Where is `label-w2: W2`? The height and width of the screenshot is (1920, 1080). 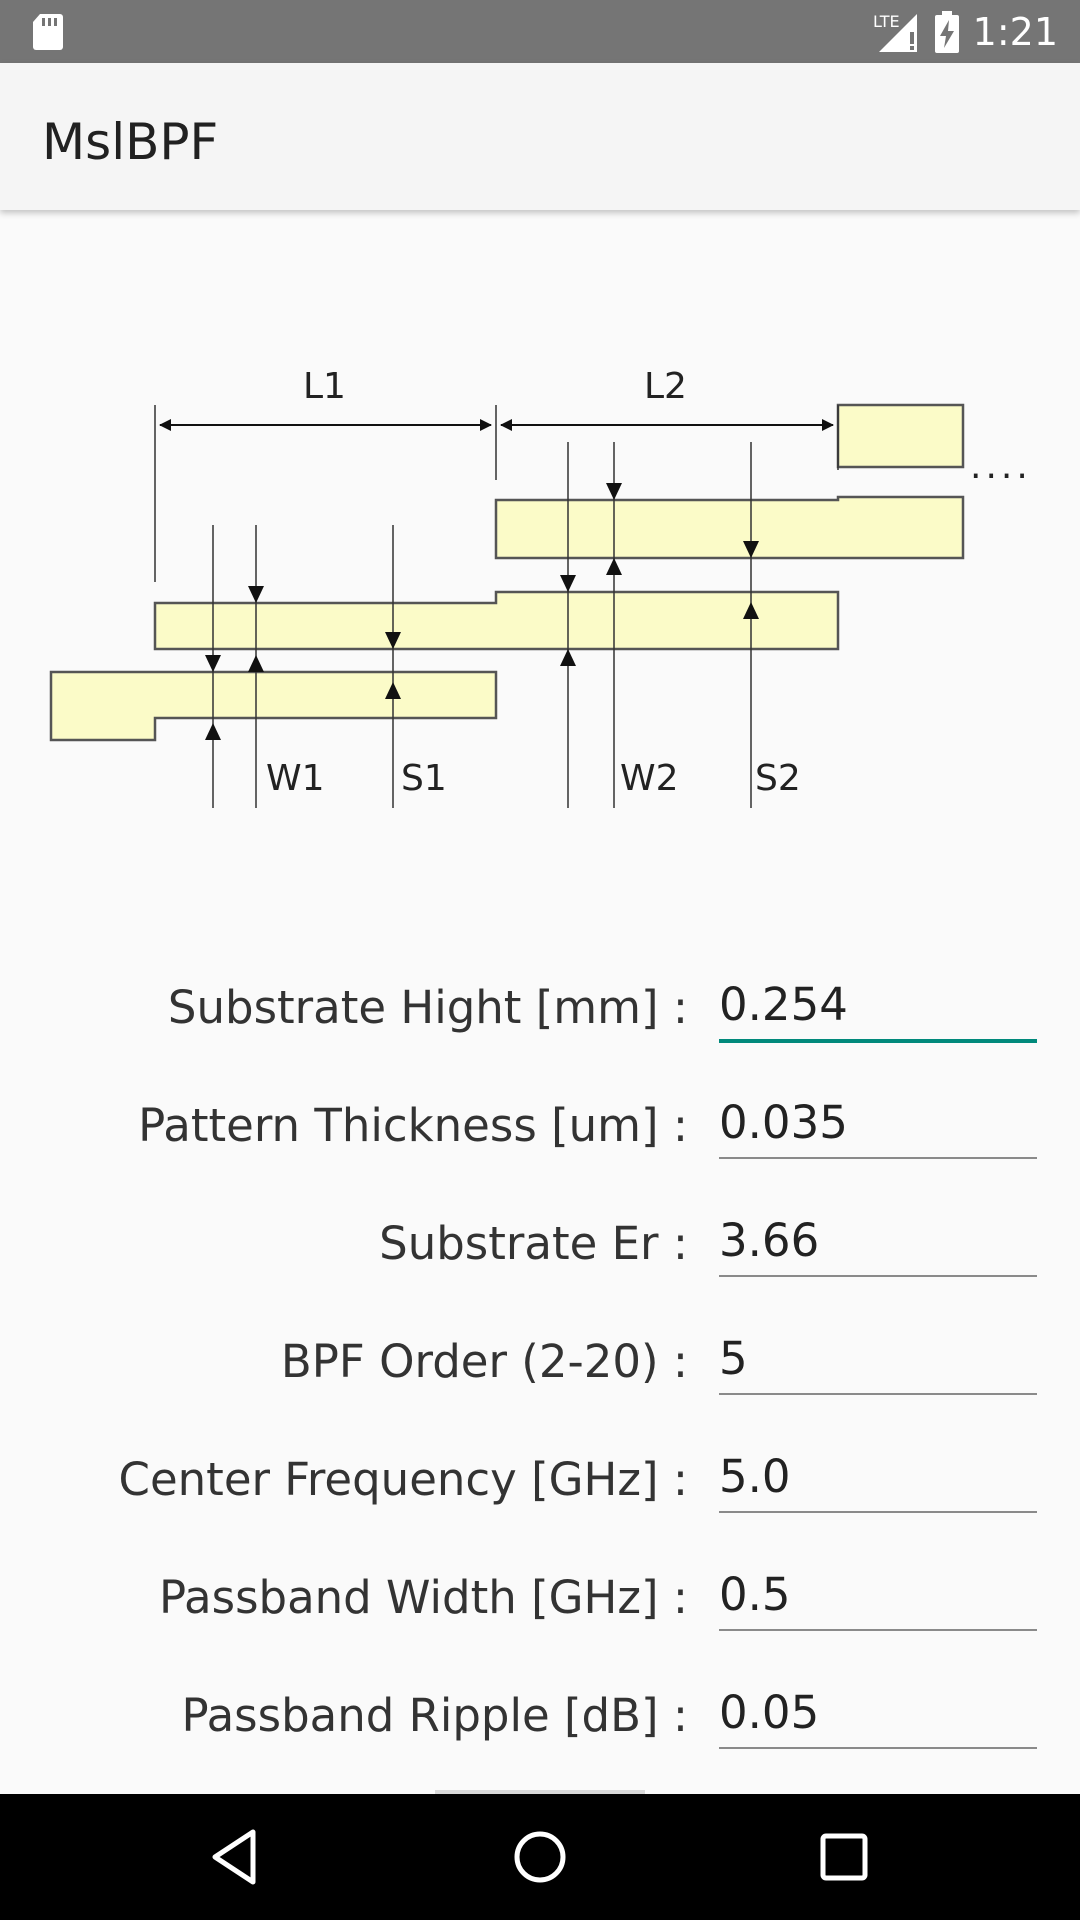
label-w2: W2 is located at coordinates (649, 778).